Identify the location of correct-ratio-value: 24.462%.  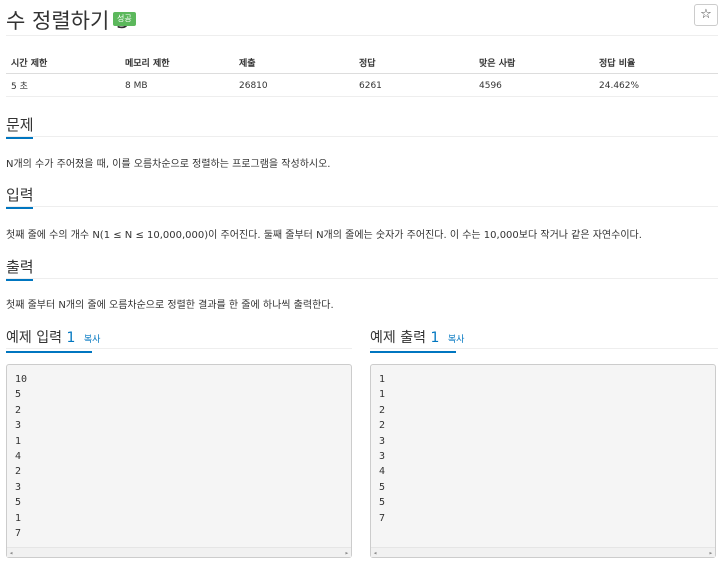
(656, 85).